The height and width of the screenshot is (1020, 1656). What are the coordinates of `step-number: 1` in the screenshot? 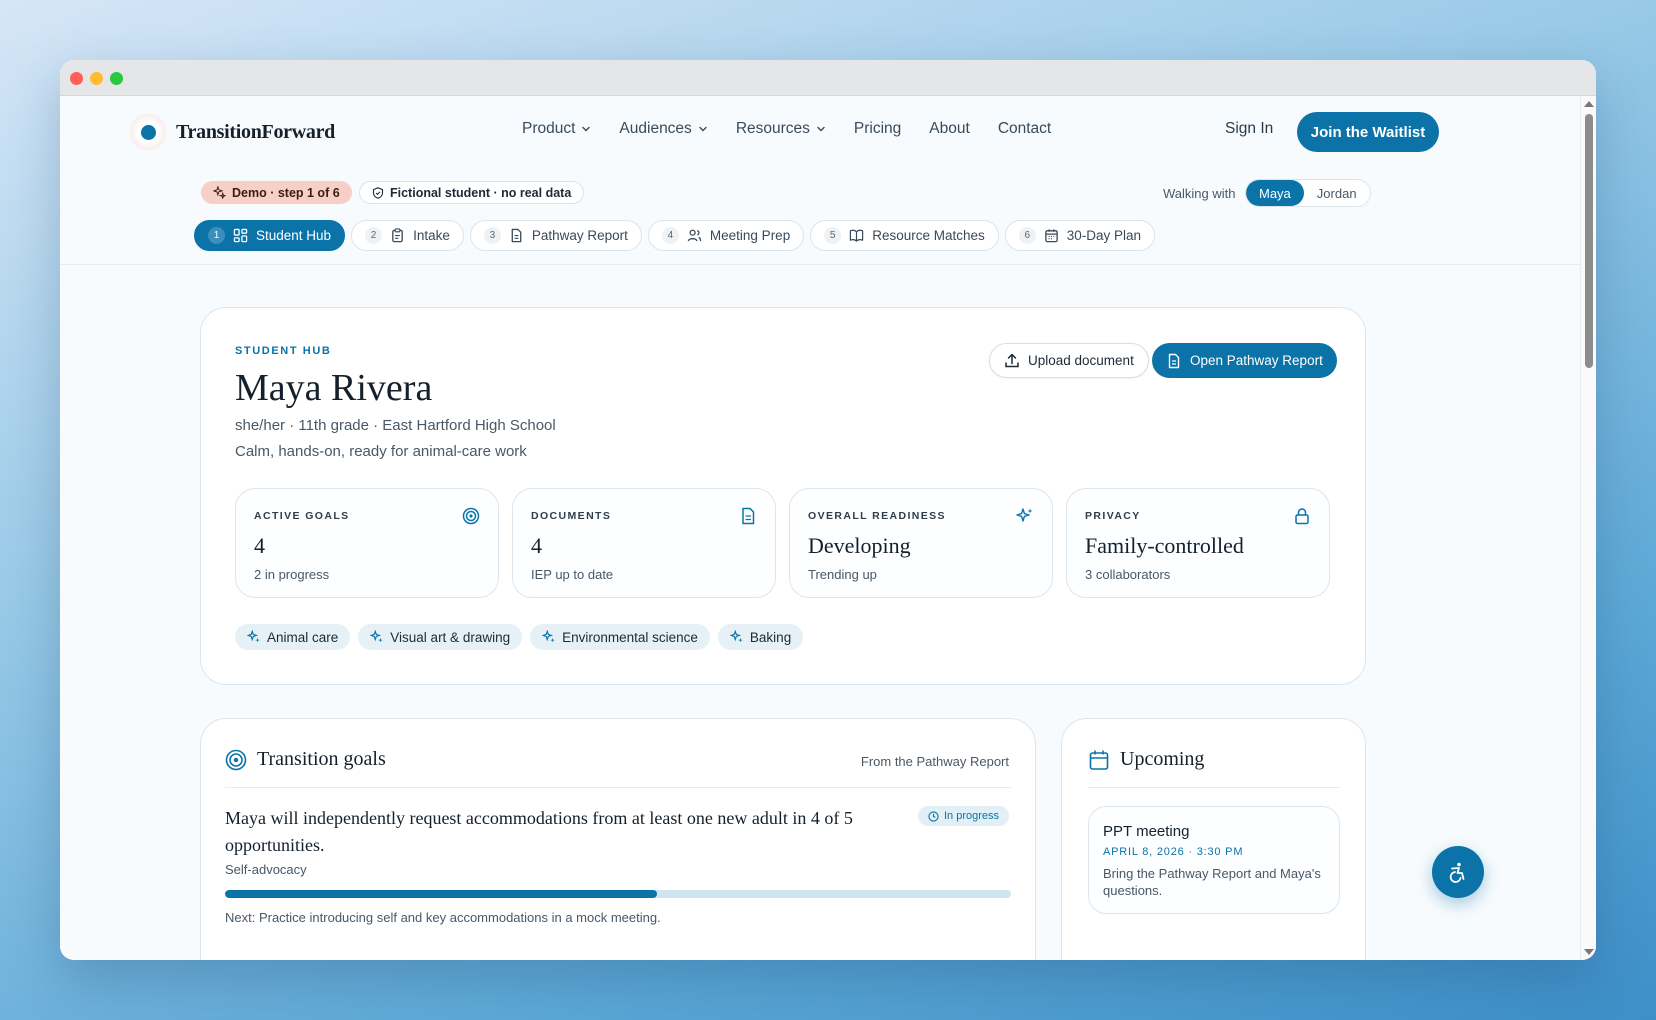 It's located at (216, 235).